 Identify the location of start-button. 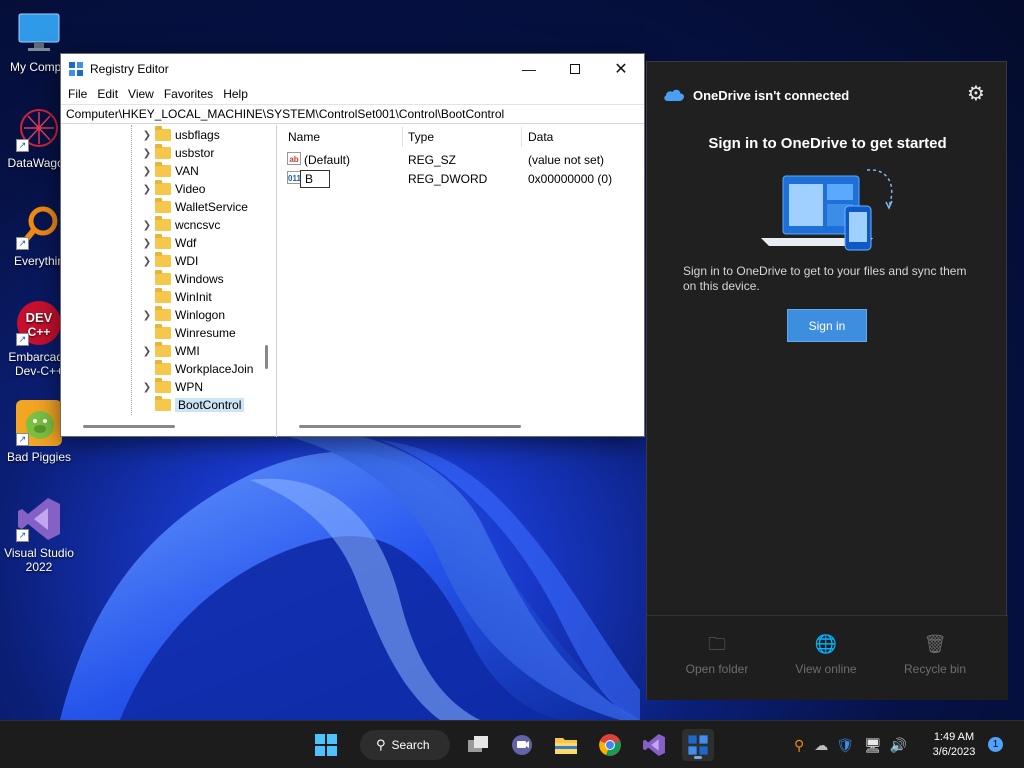
(326, 745).